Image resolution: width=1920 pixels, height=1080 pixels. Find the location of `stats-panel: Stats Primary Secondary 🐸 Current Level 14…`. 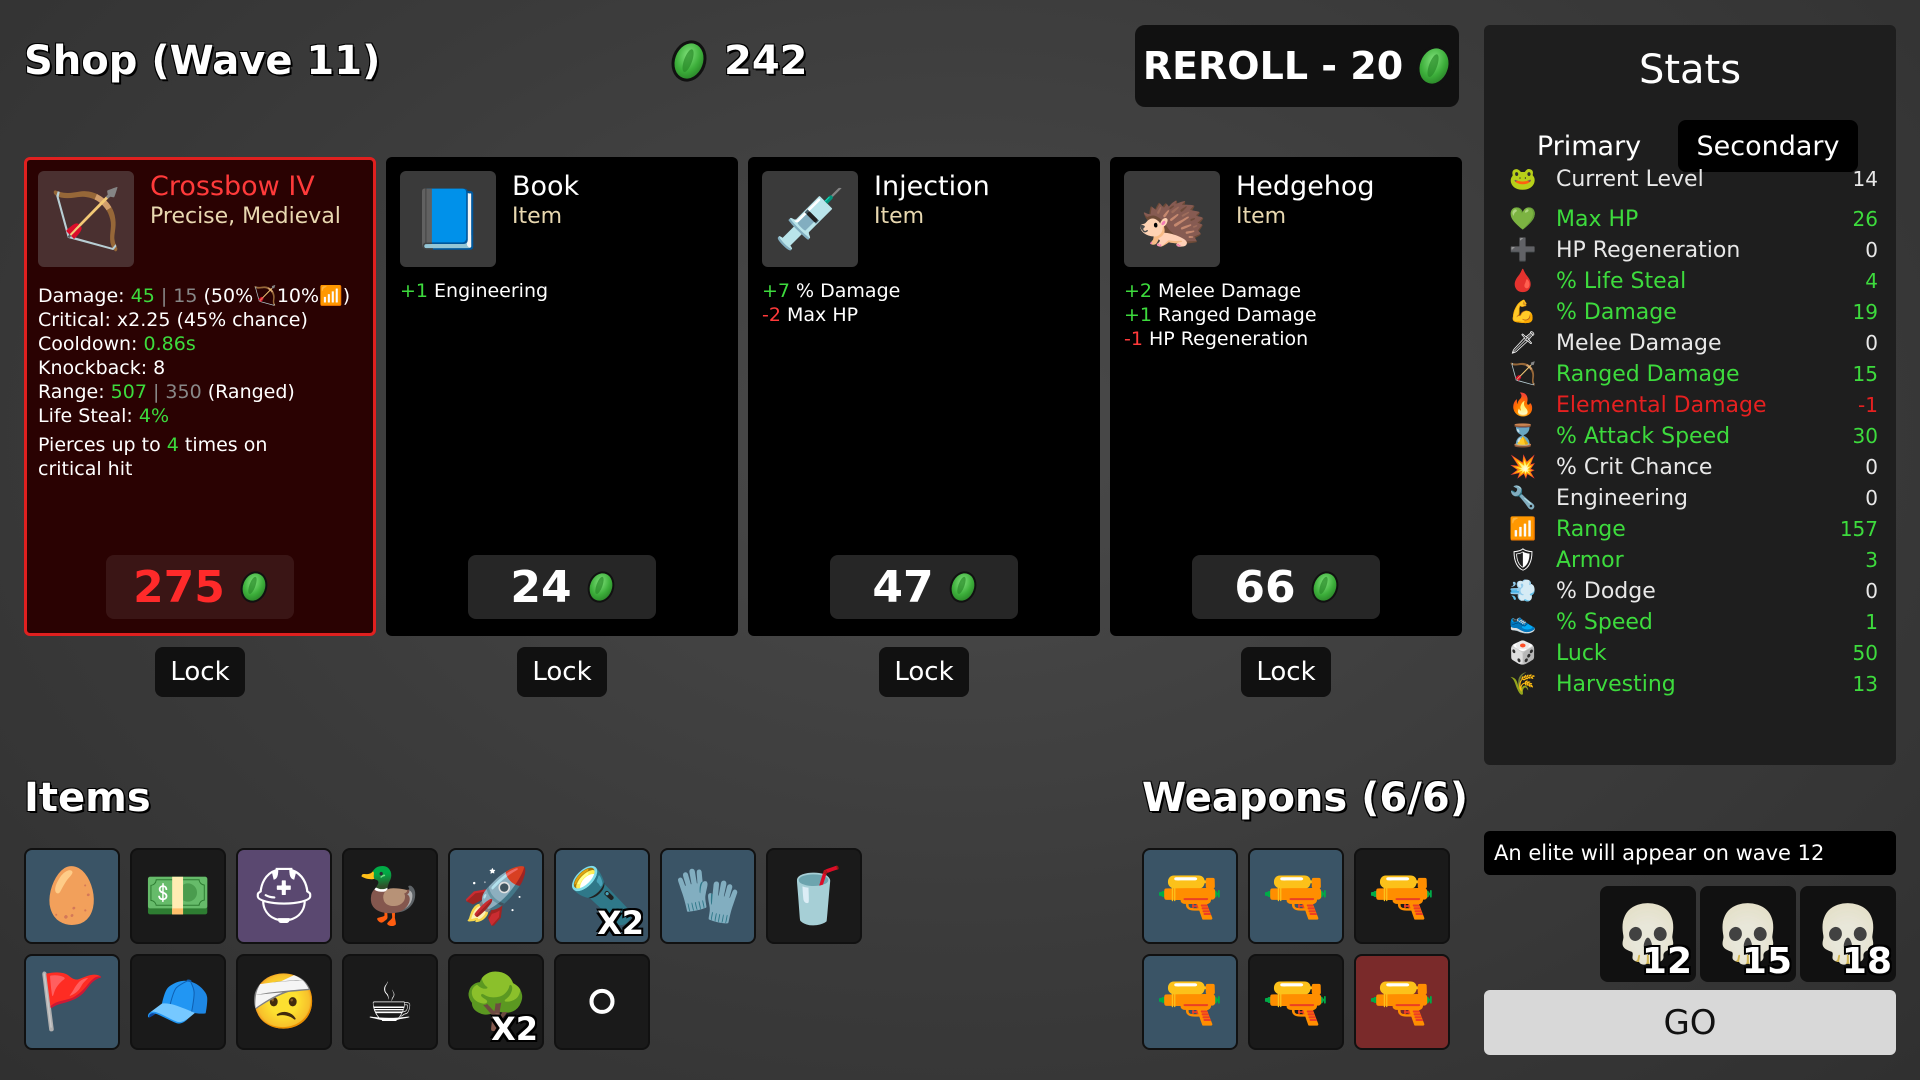

stats-panel: Stats Primary Secondary 🐸 Current Level 14… is located at coordinates (1690, 395).